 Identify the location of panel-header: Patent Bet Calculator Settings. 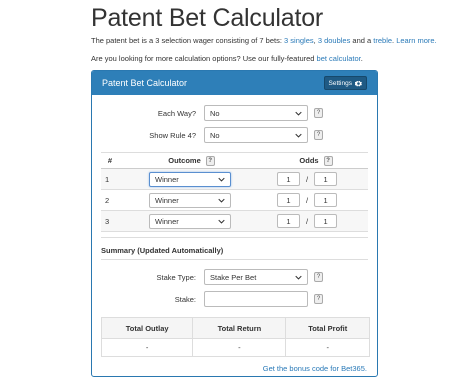
(234, 83).